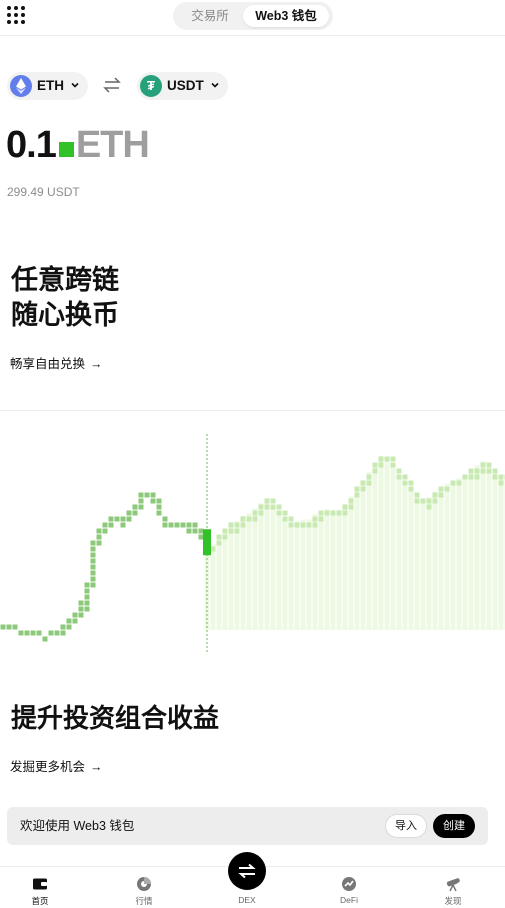  What do you see at coordinates (286, 16) in the screenshot?
I see `tab-web3-wallet: Web3 钱包` at bounding box center [286, 16].